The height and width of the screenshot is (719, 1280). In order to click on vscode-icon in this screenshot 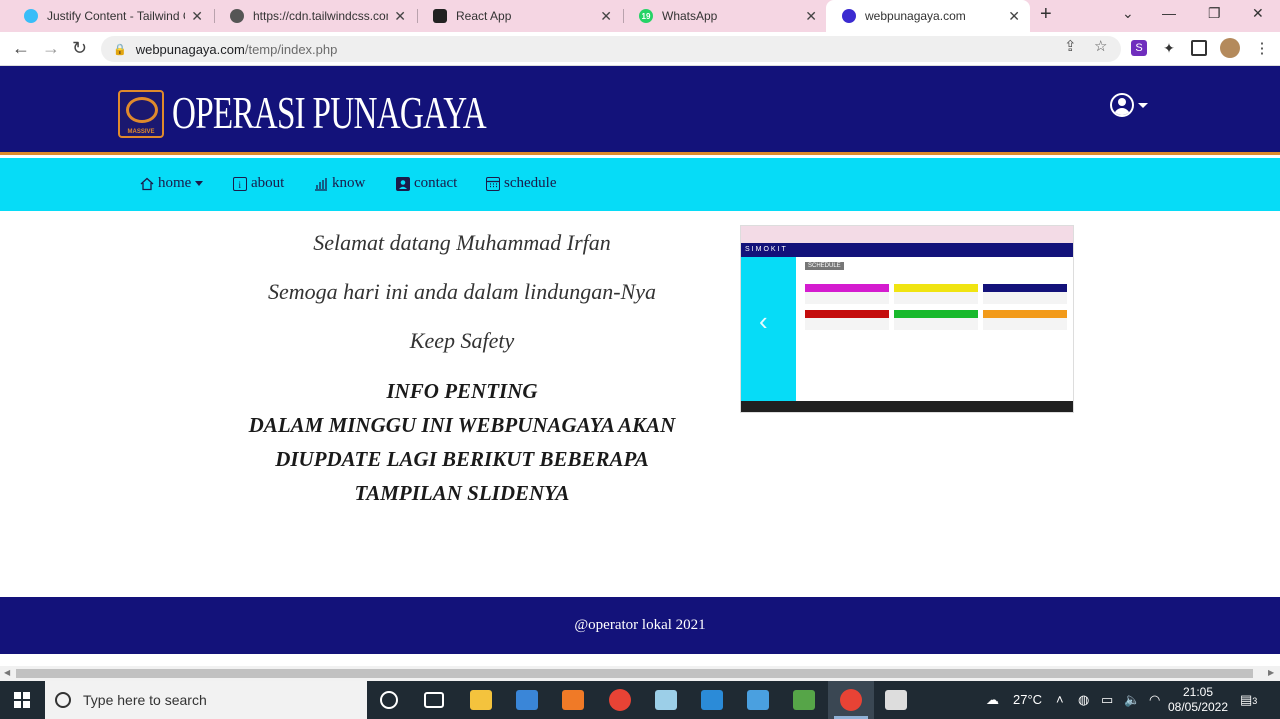, I will do `click(712, 700)`.